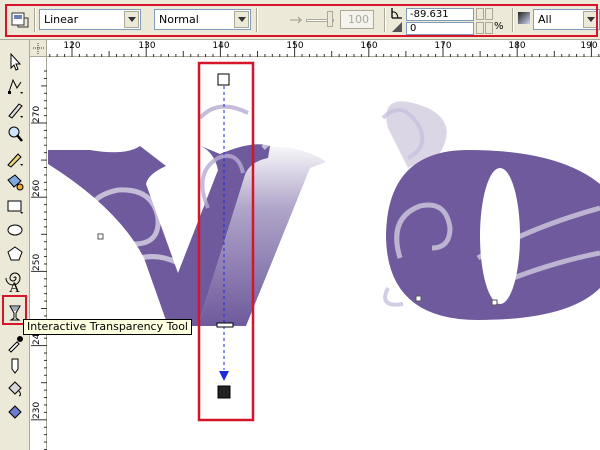 The image size is (600, 450). What do you see at coordinates (440, 28) in the screenshot?
I see `edge-pad-field: 0` at bounding box center [440, 28].